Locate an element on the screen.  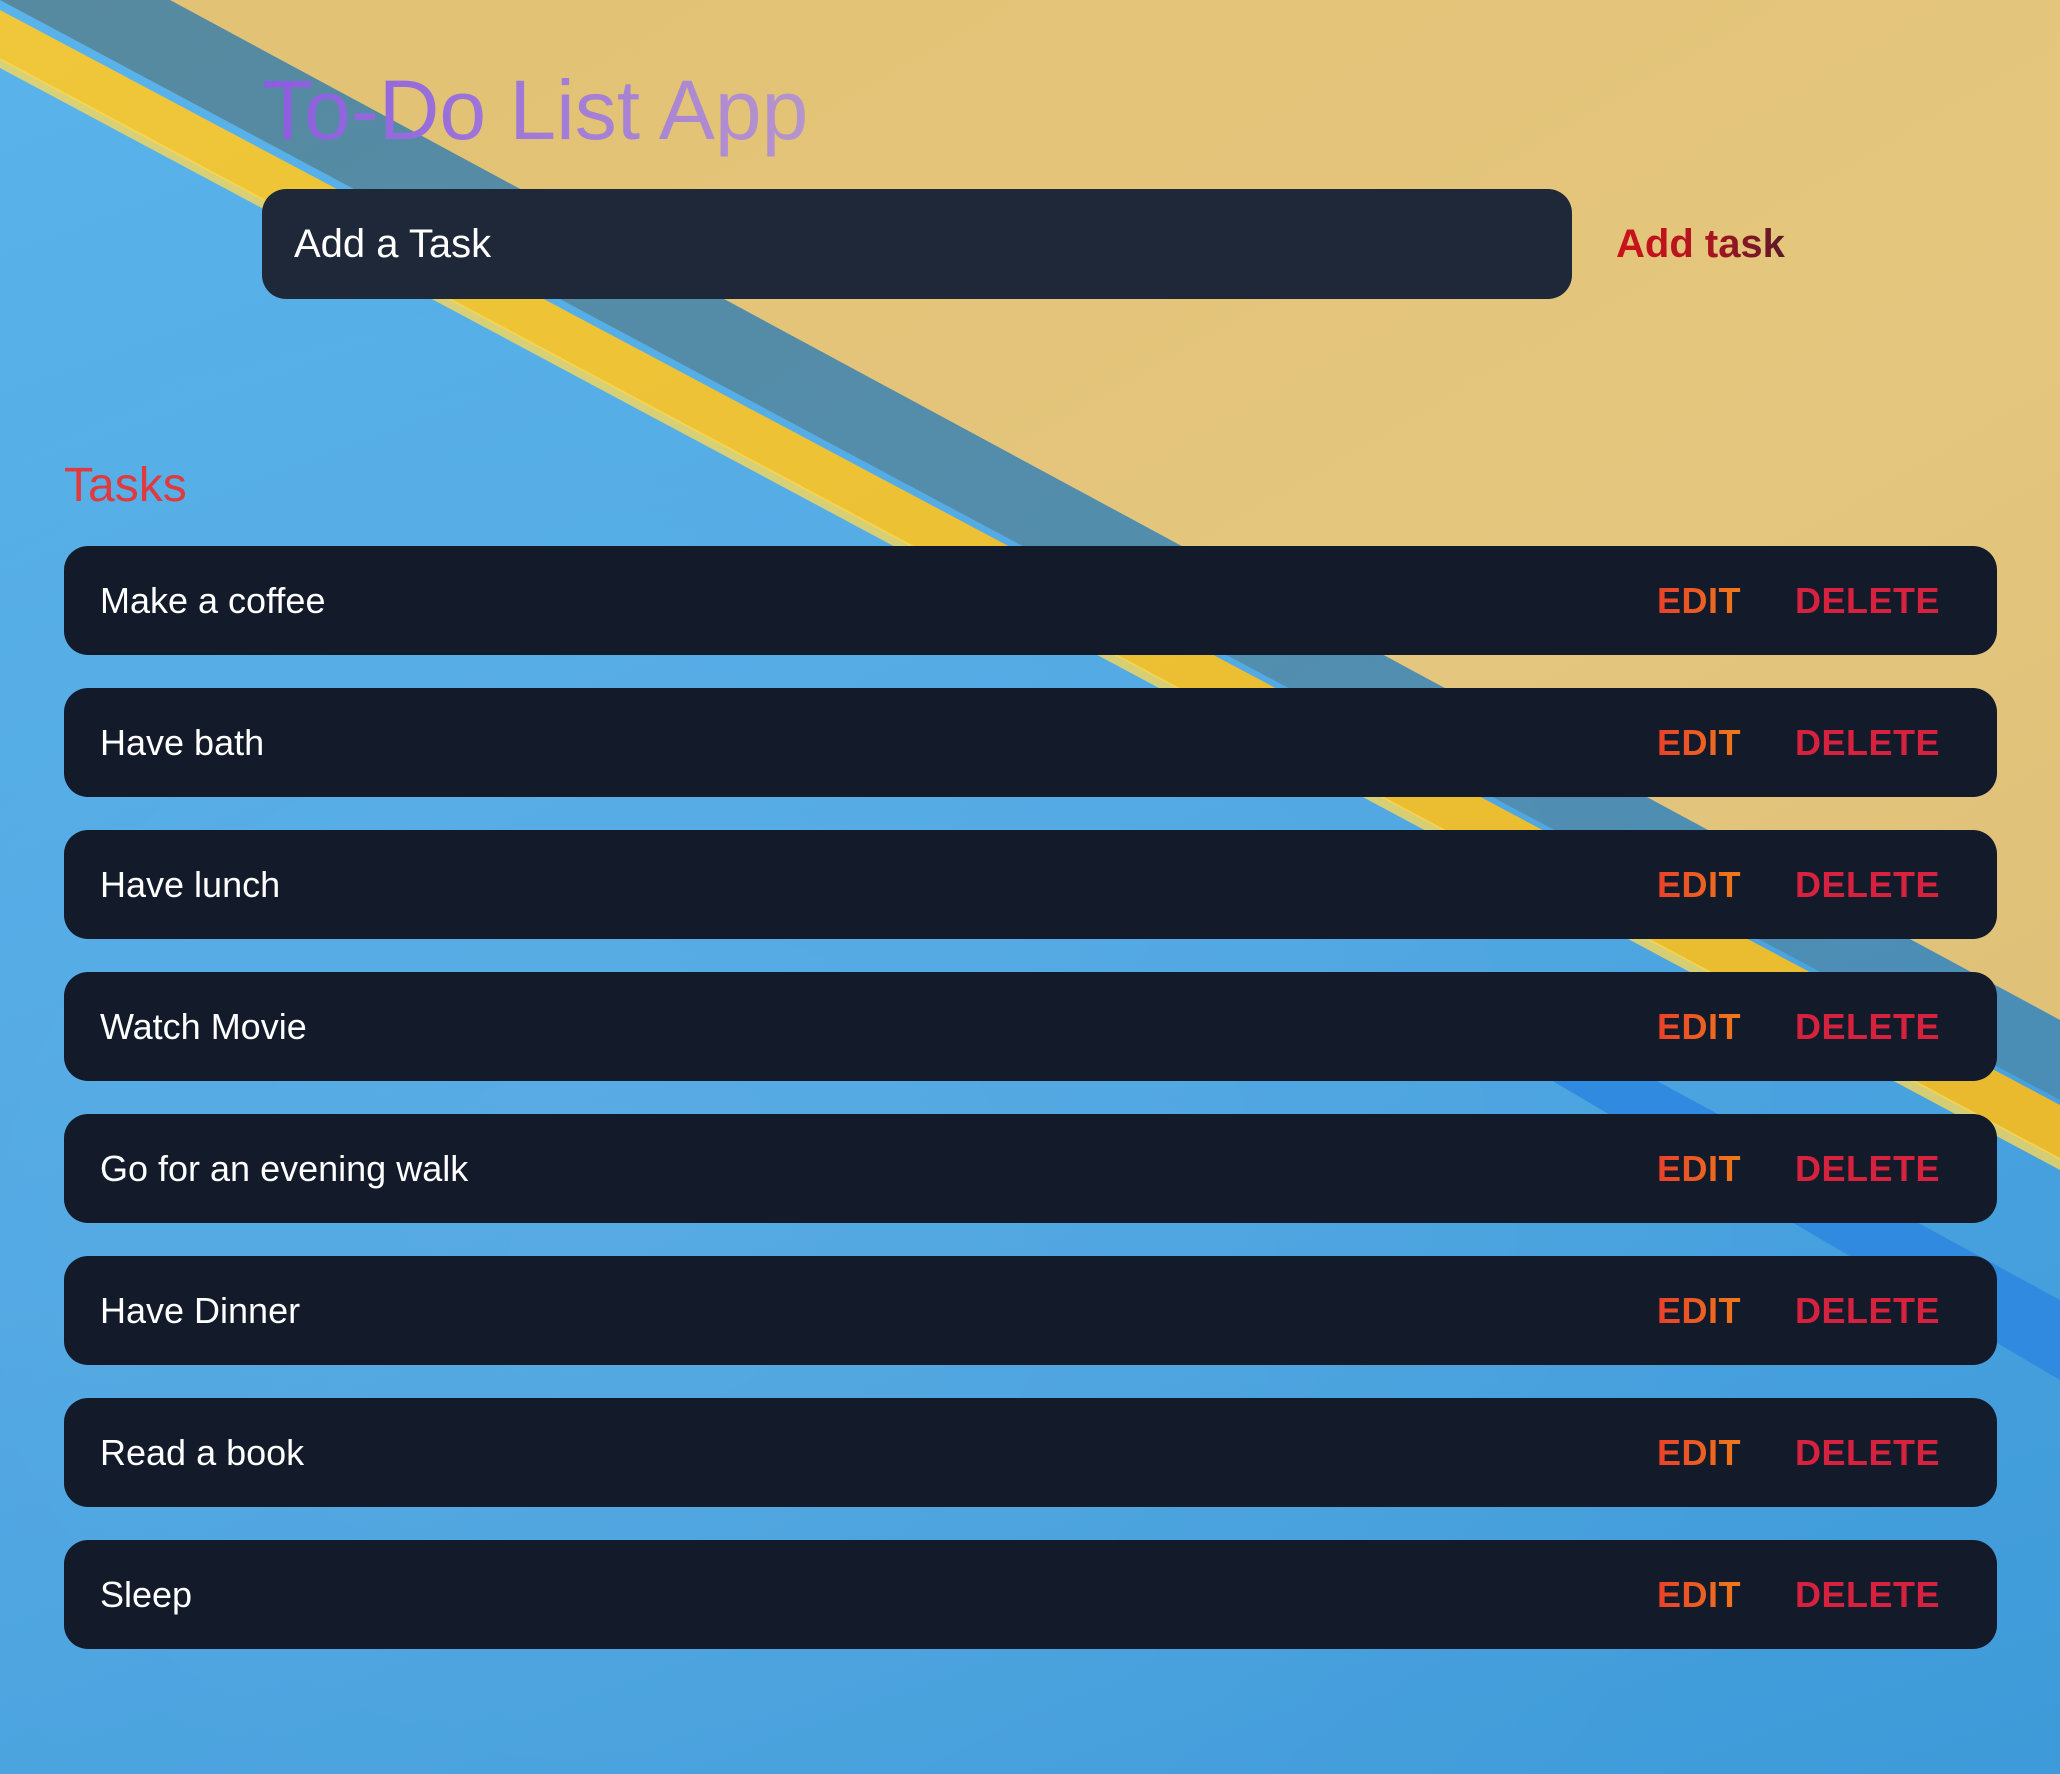
task-text: Have Dinner is located at coordinates (200, 1310).